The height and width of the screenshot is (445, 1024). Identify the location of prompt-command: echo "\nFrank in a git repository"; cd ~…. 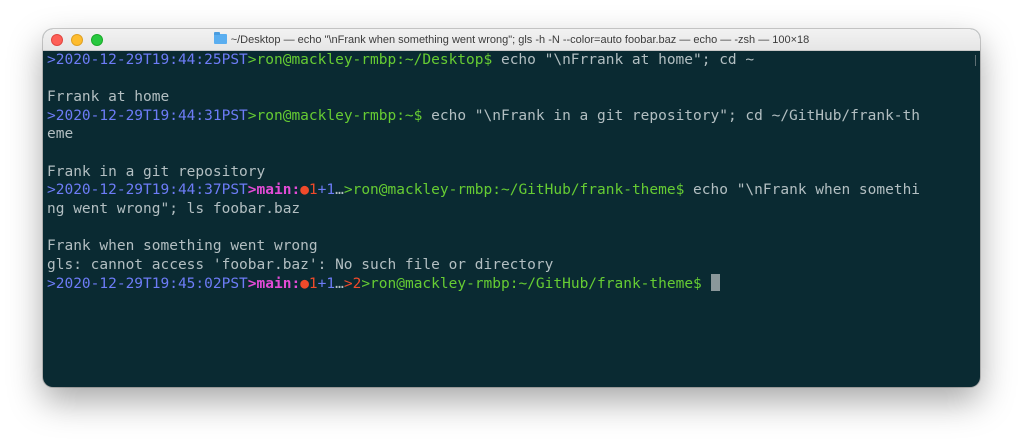
(671, 115).